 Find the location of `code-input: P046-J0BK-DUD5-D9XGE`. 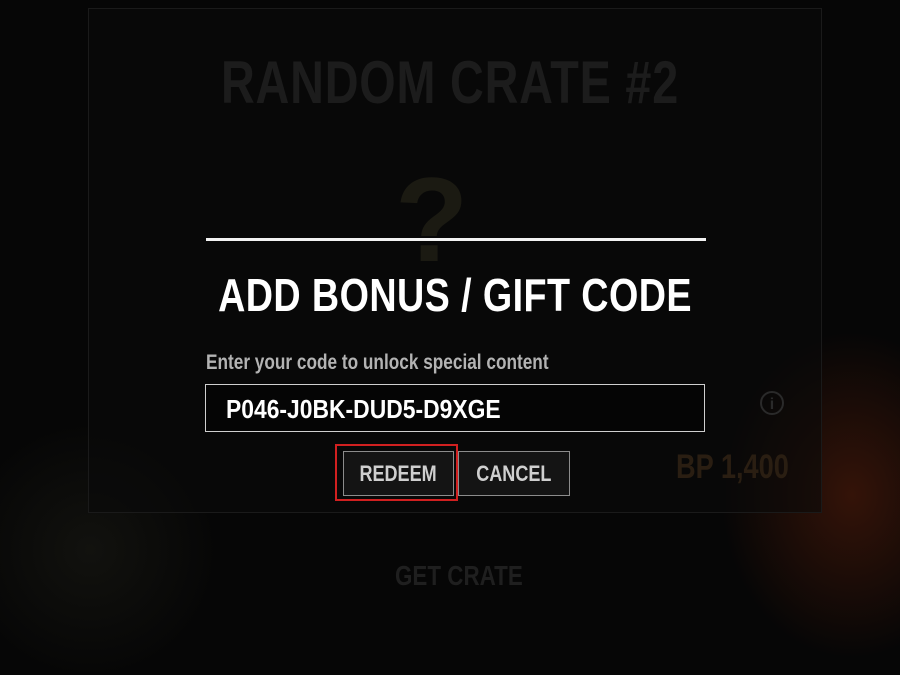

code-input: P046-J0BK-DUD5-D9XGE is located at coordinates (455, 408).